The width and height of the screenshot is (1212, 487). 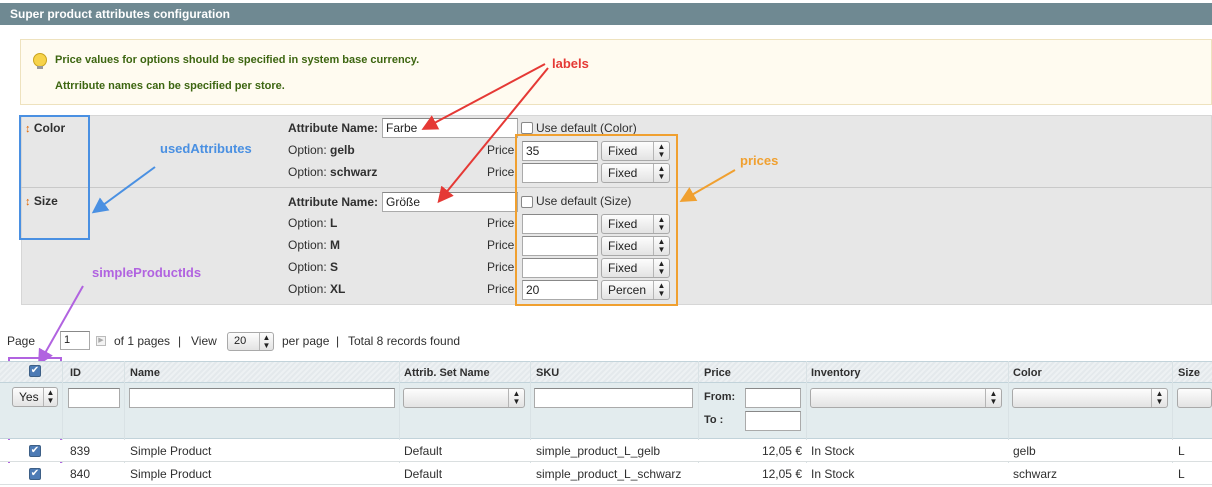 What do you see at coordinates (906, 398) in the screenshot?
I see `filter-inventory-select: ▲ ▼` at bounding box center [906, 398].